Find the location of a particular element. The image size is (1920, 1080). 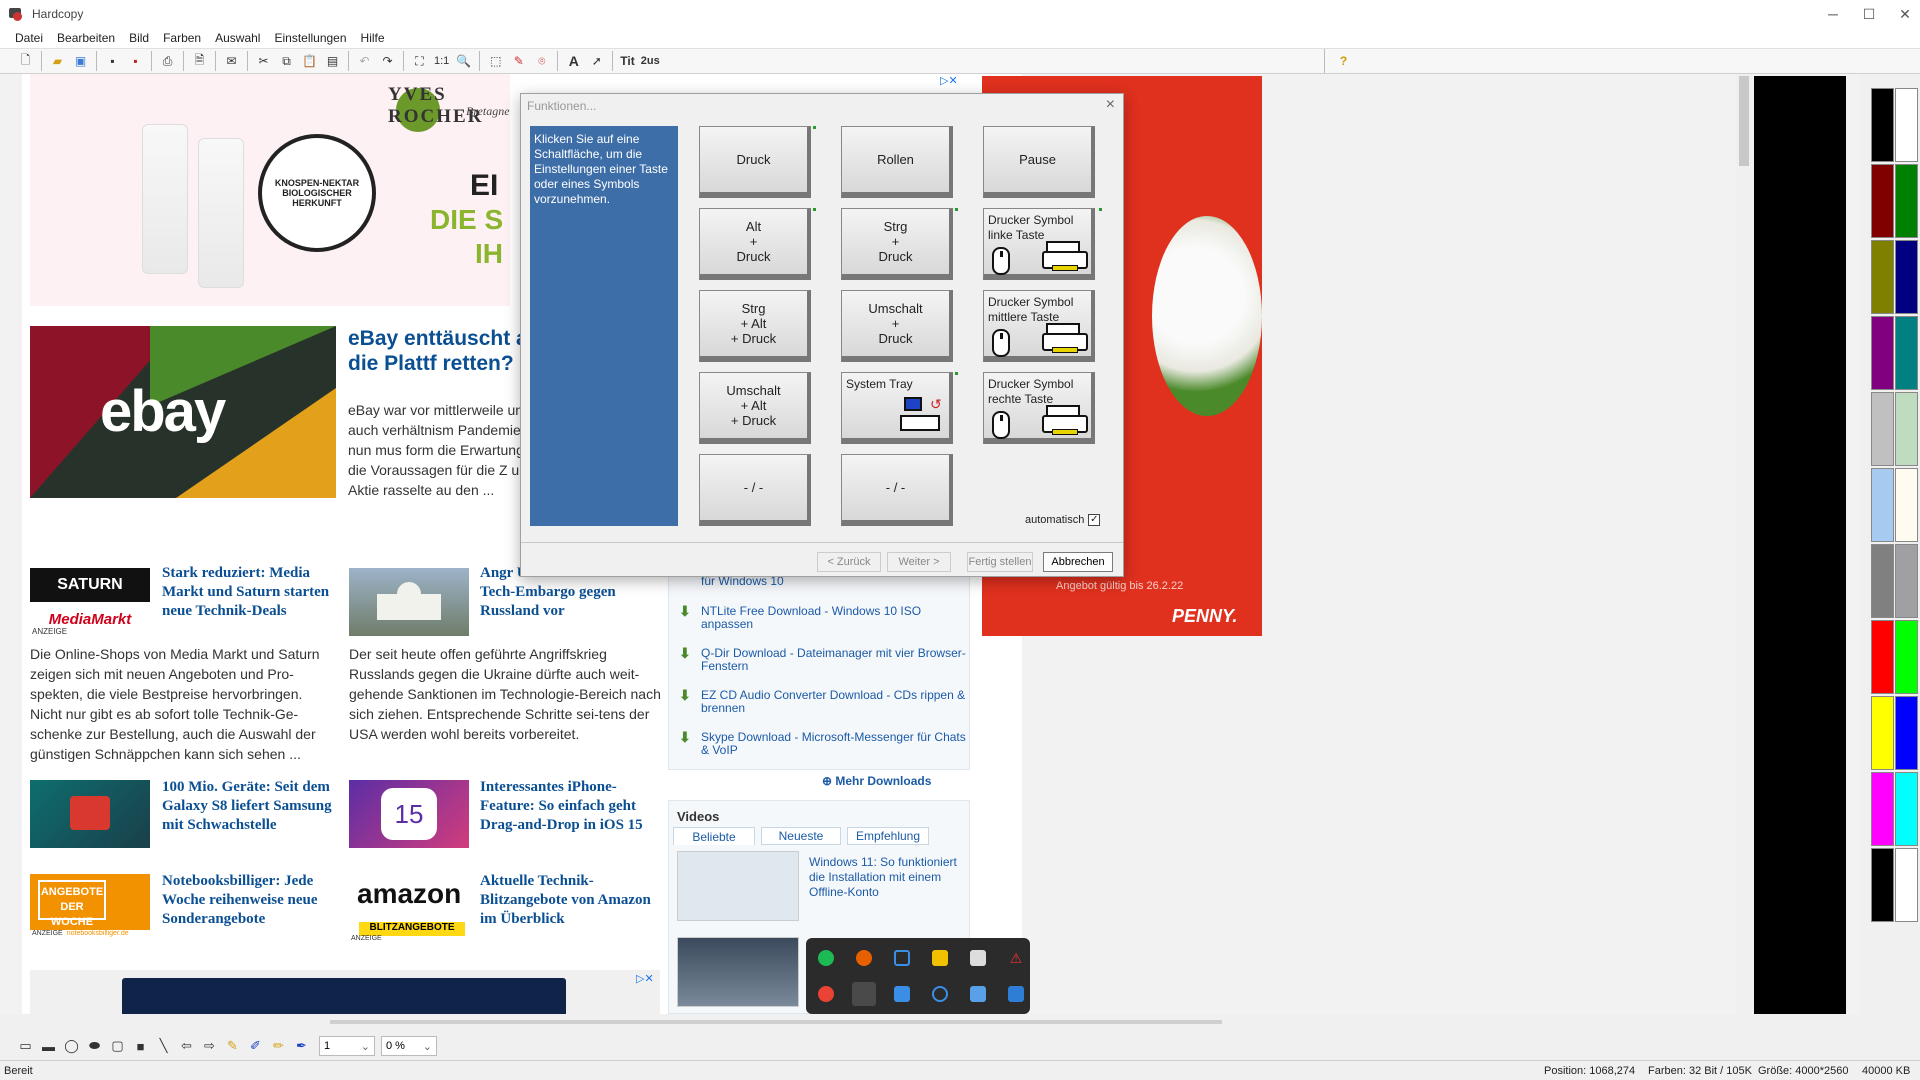

bottom-ad: ▷✕ is located at coordinates (345, 992).